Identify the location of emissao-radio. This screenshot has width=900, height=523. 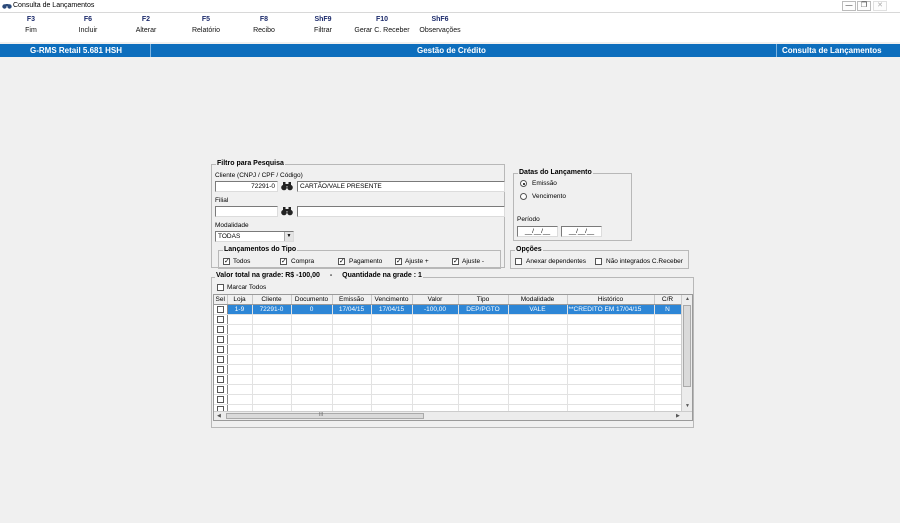
(523, 183).